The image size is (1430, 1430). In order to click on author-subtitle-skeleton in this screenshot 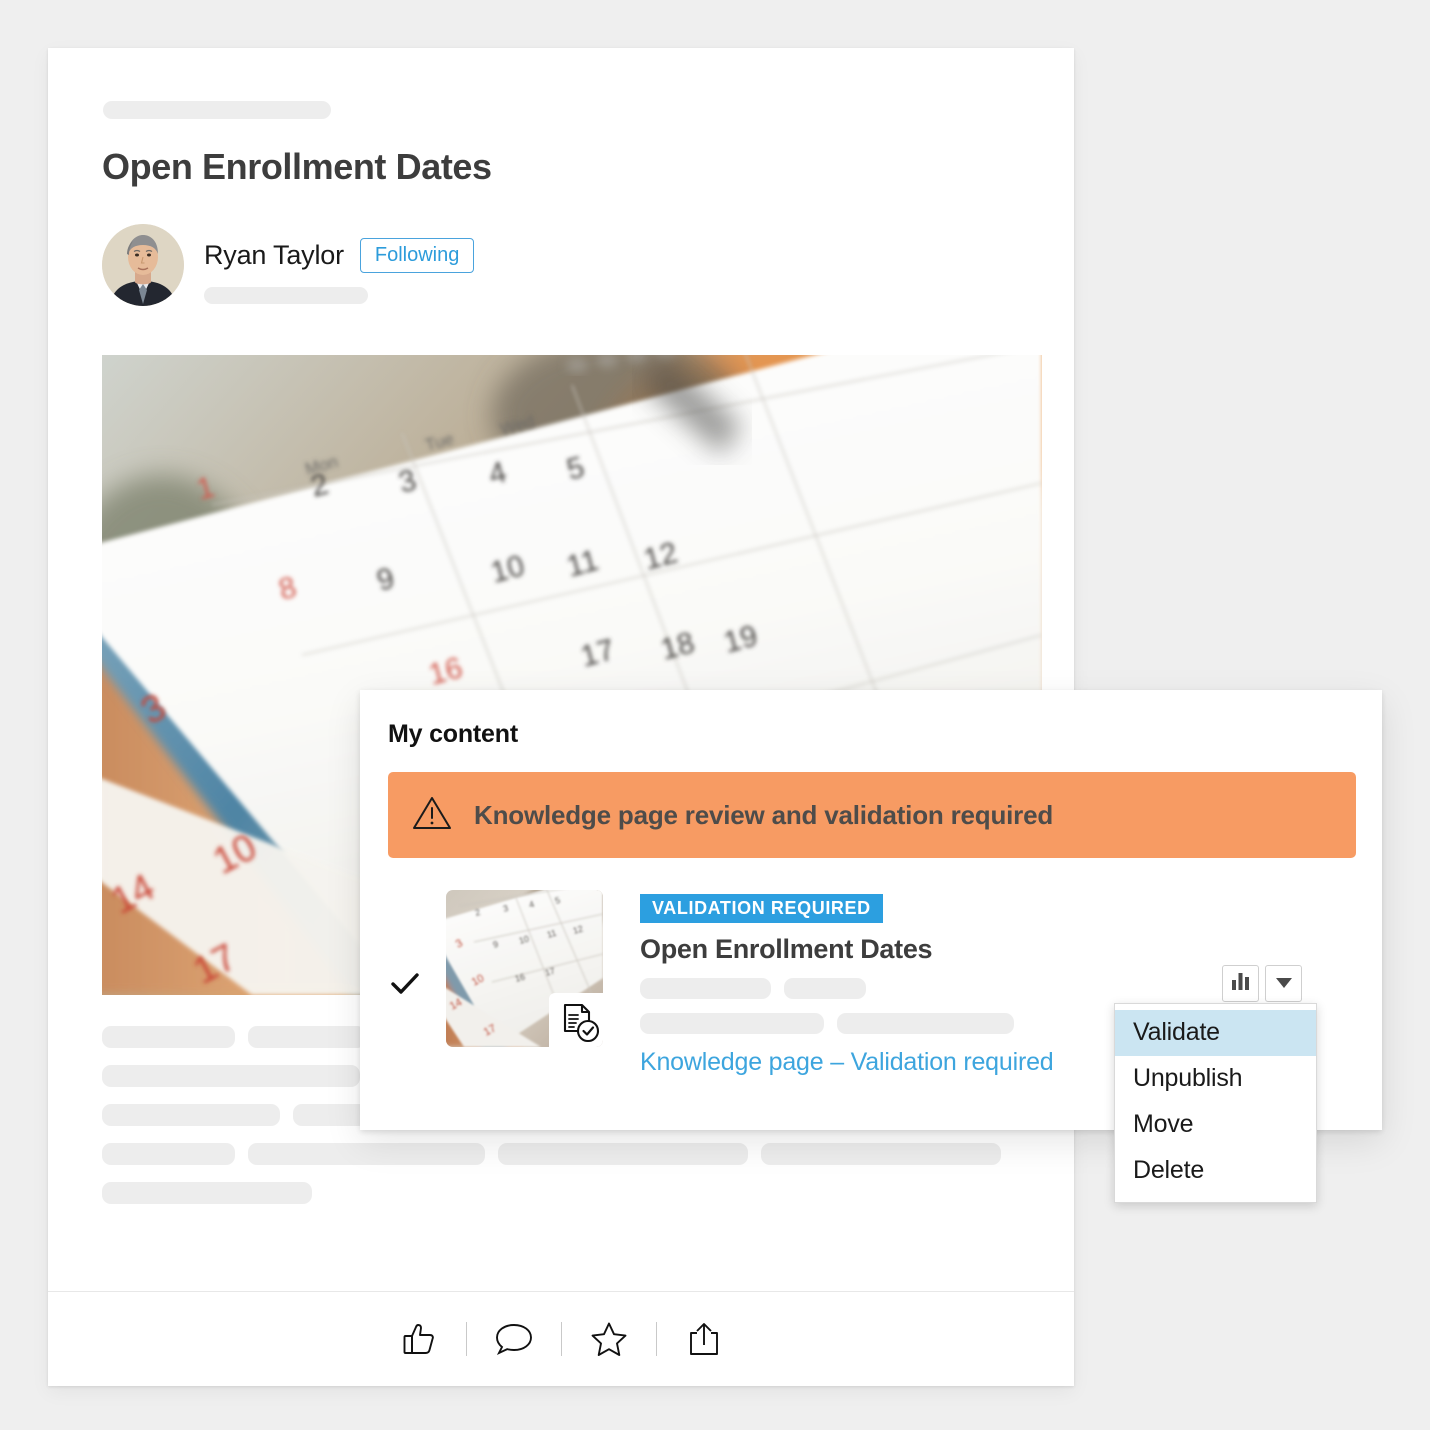, I will do `click(286, 295)`.